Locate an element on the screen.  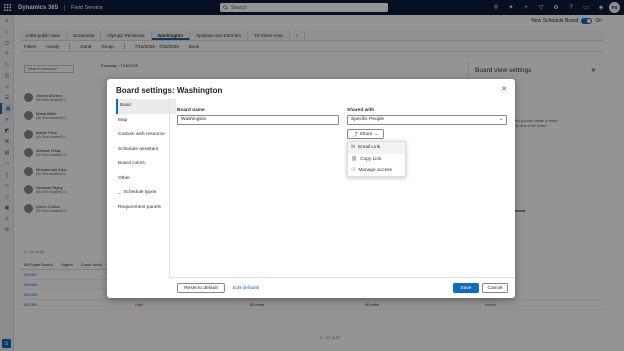
people-icon: ⚇ is located at coordinates (353, 171).